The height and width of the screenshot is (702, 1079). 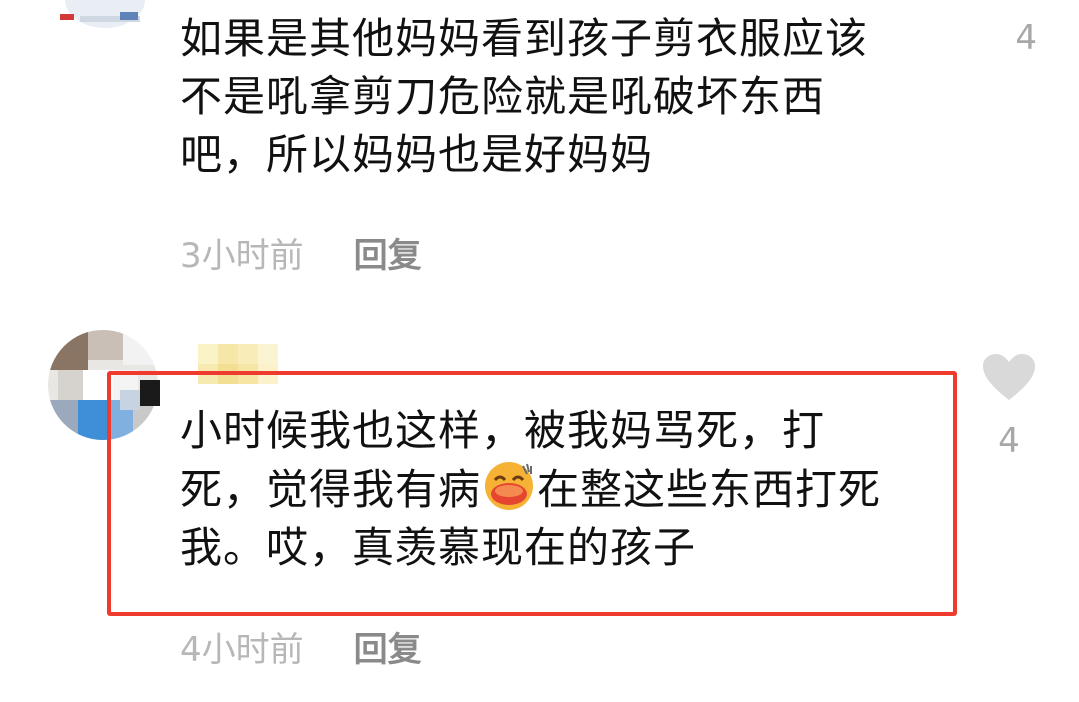 What do you see at coordinates (242, 256) in the screenshot?
I see `comment-timestamp: 3小时前` at bounding box center [242, 256].